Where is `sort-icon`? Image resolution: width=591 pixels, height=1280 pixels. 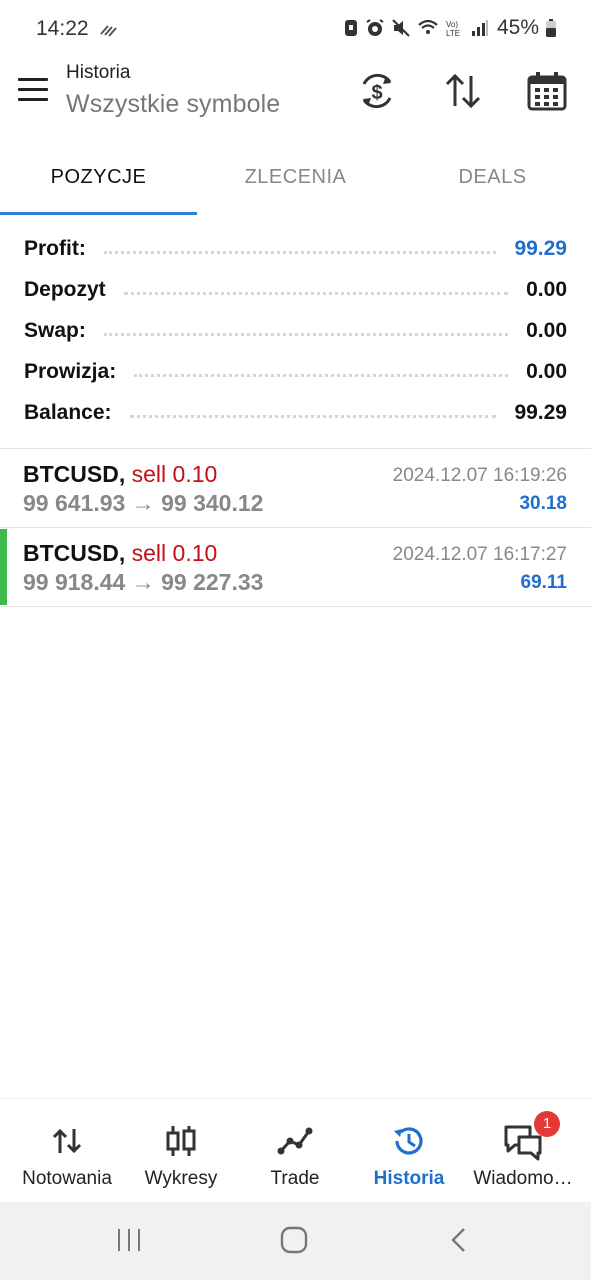 sort-icon is located at coordinates (463, 91).